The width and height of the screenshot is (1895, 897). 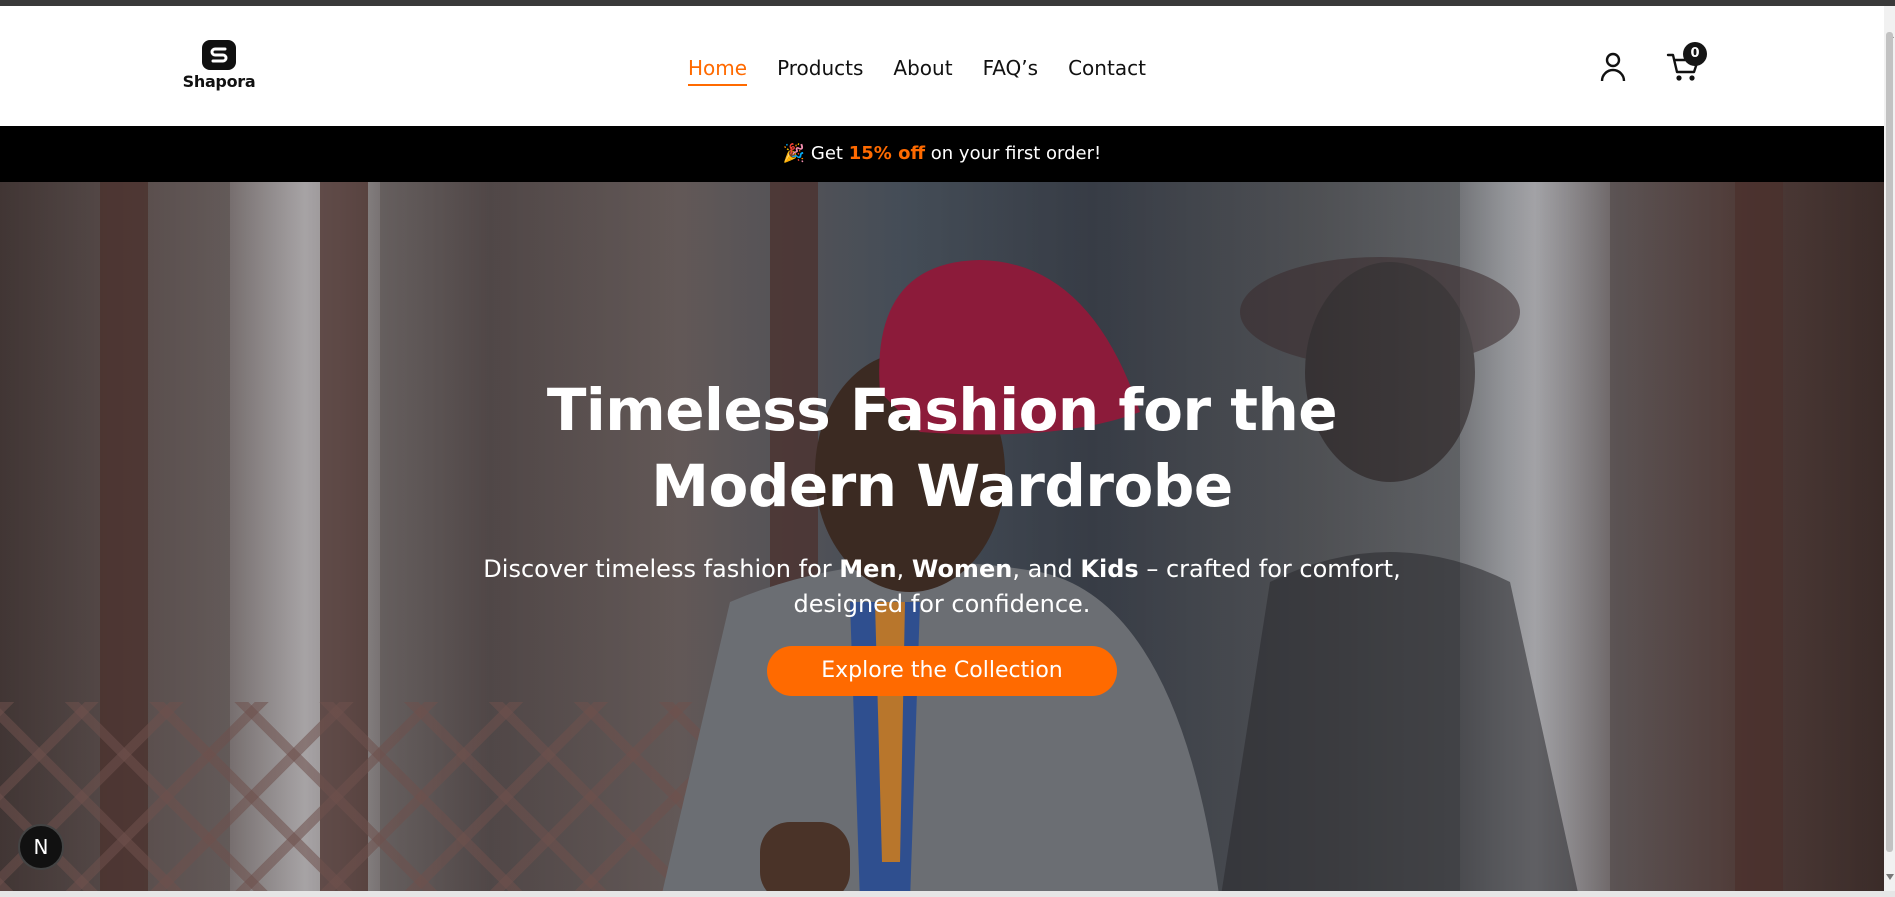 What do you see at coordinates (962, 569) in the screenshot?
I see `hero-sub-women: Women` at bounding box center [962, 569].